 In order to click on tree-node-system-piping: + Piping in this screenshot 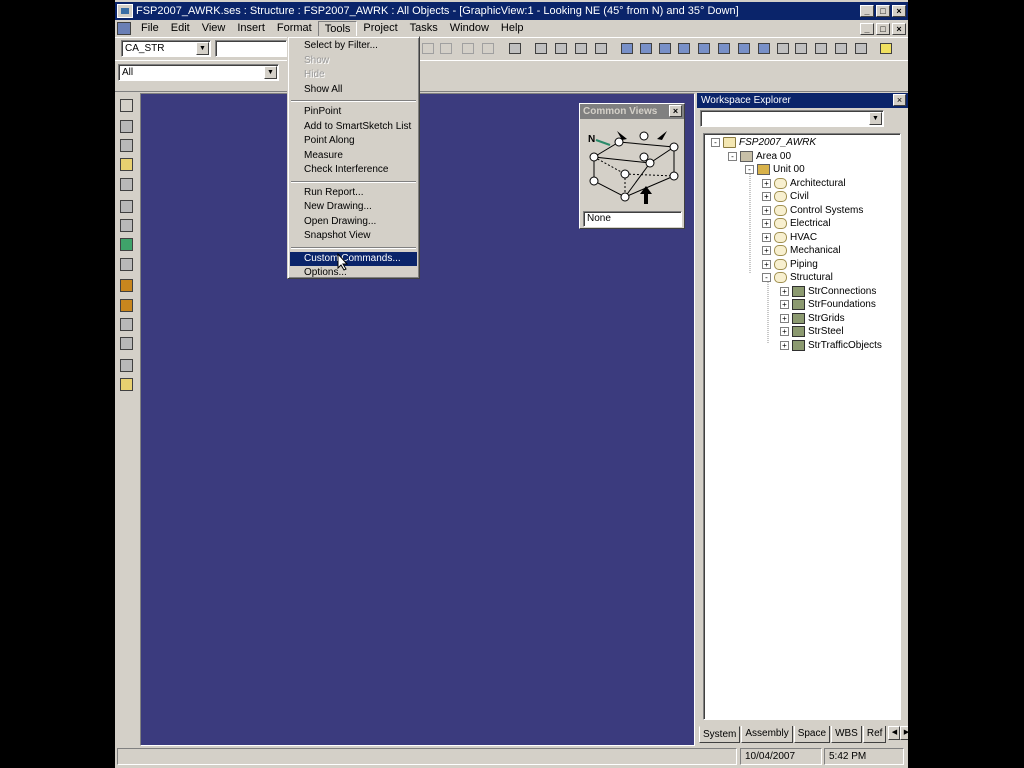, I will do `click(790, 264)`.